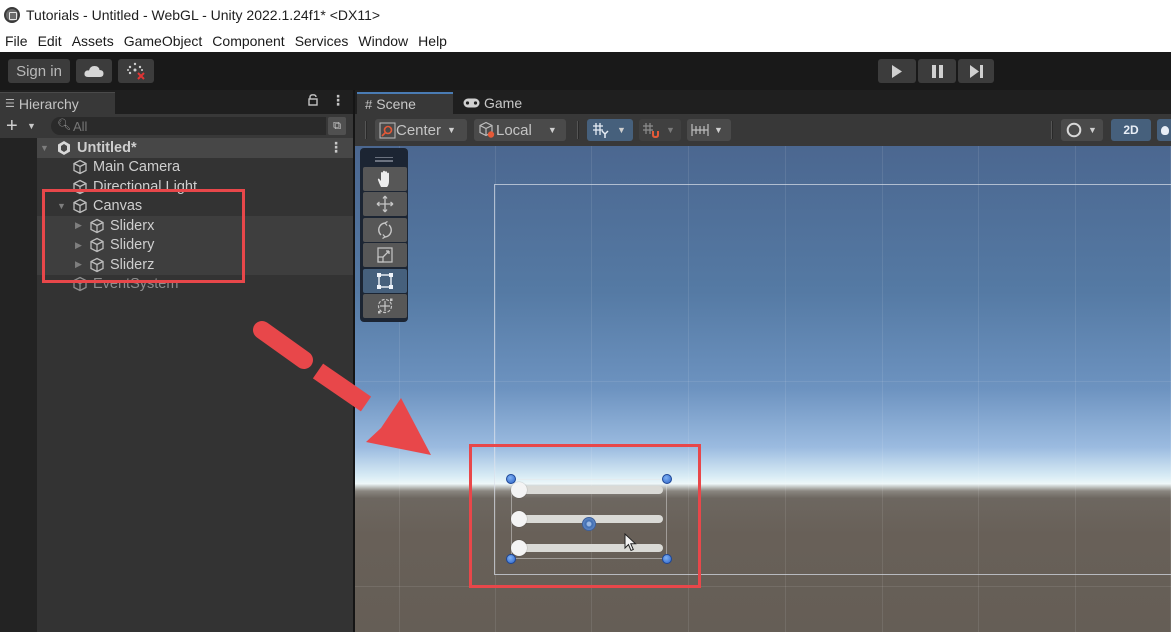 The image size is (1171, 632). I want to click on annotation-arrow, so click(342, 388).